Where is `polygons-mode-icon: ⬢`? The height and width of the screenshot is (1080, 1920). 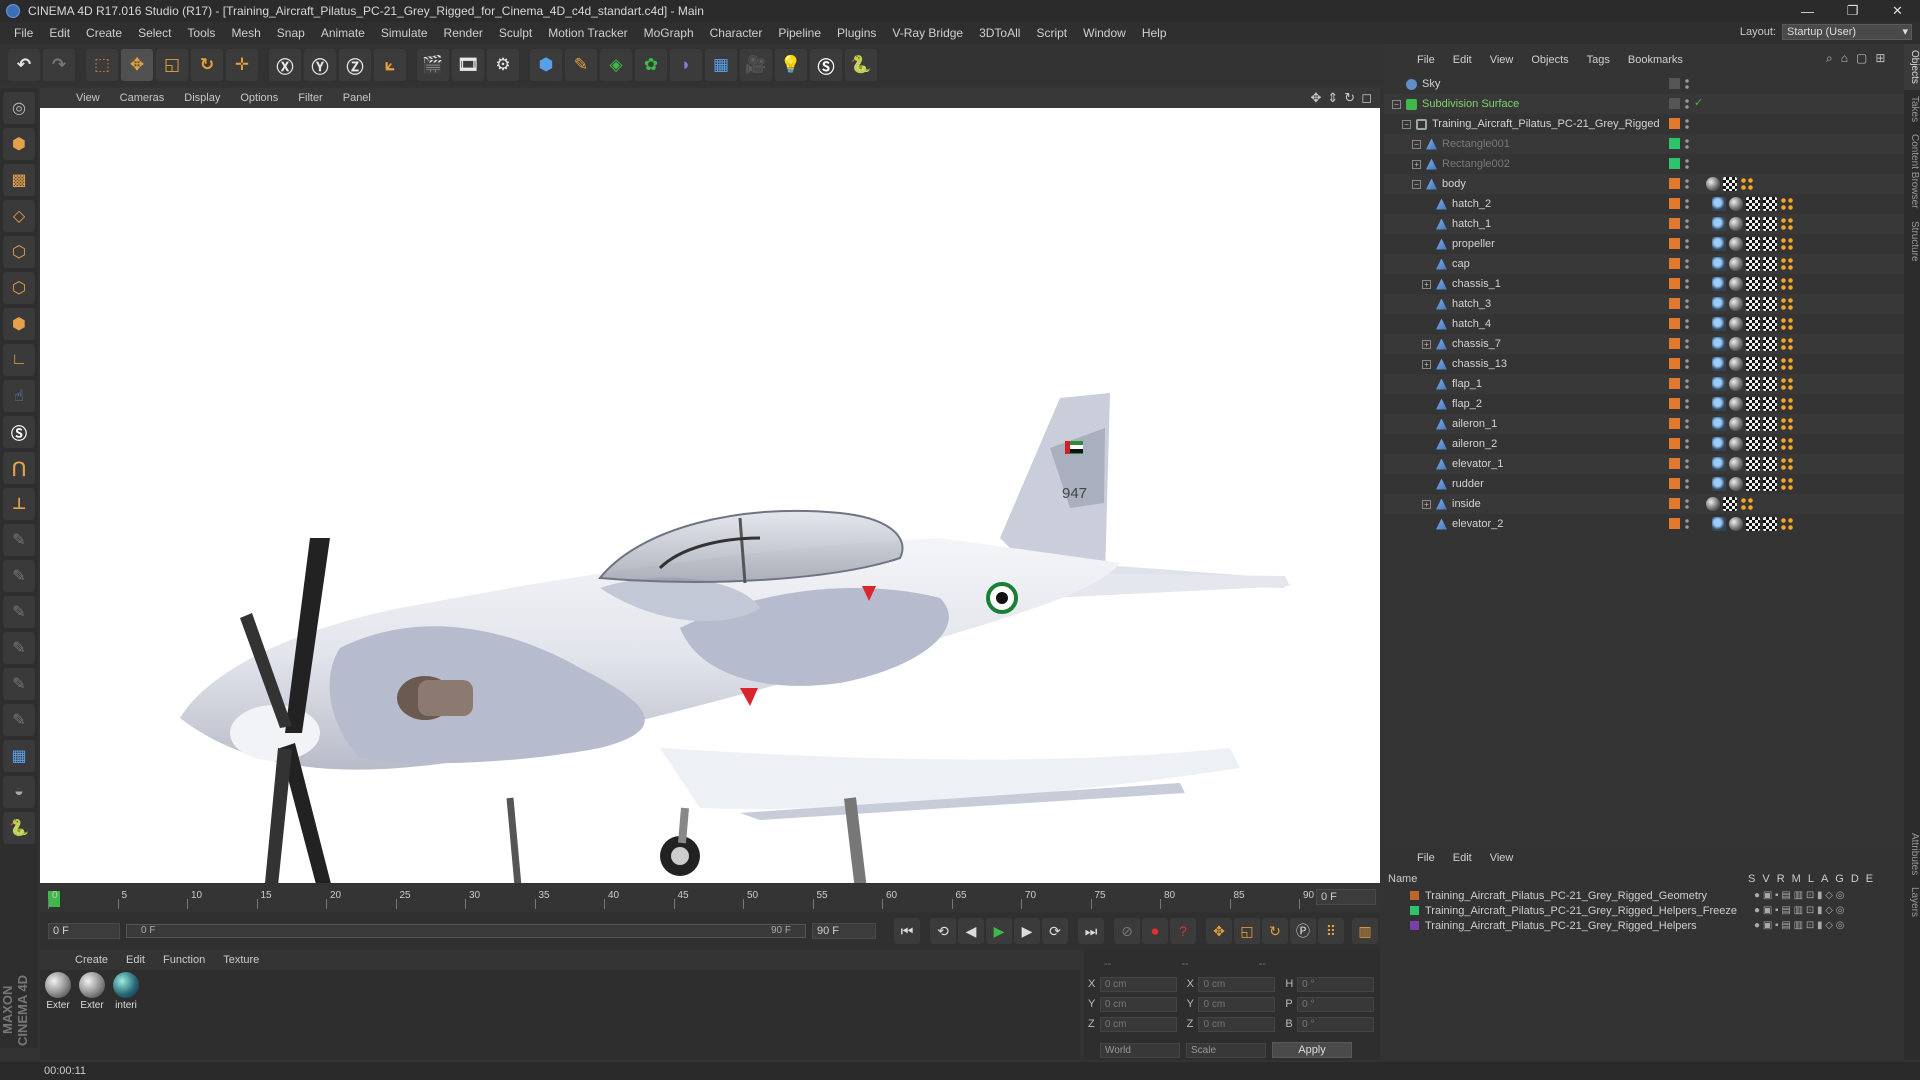
polygons-mode-icon: ⬢ is located at coordinates (19, 324).